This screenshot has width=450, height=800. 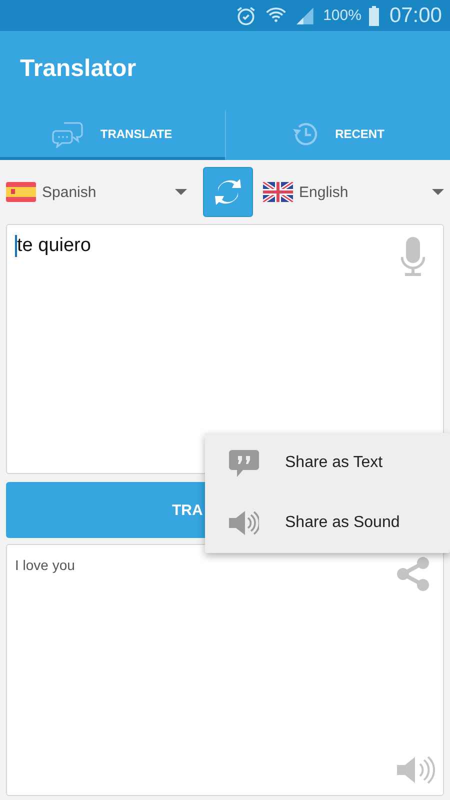 I want to click on app-title: Translator, so click(x=78, y=68).